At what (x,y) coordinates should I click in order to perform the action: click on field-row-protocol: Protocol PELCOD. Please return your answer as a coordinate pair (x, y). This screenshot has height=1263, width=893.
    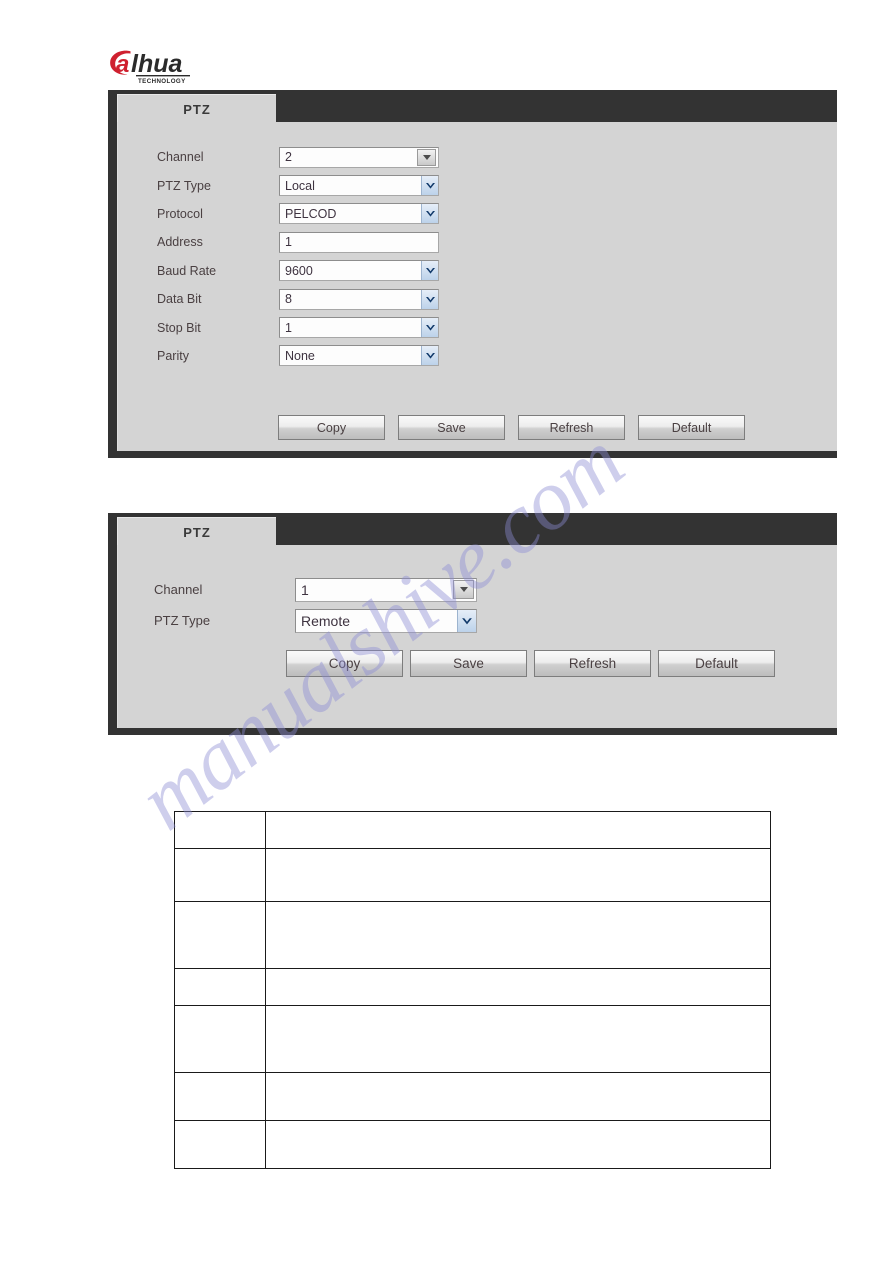
    Looking at the image, I should click on (298, 214).